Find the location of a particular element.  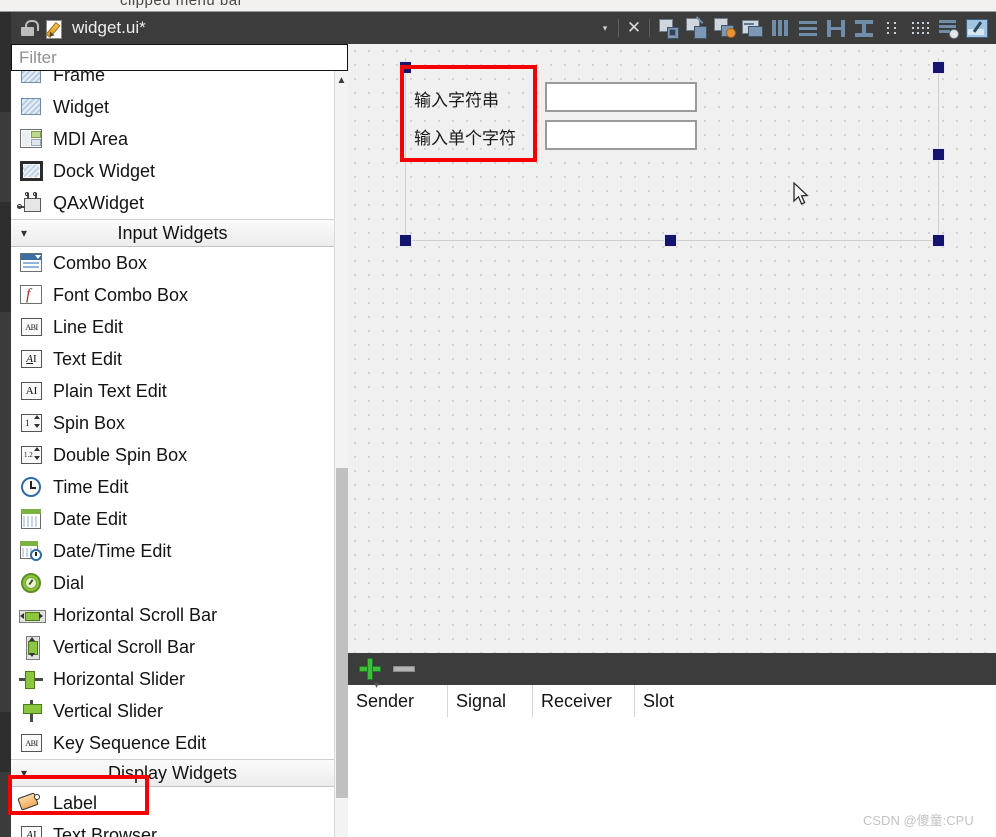

combo-box-icon is located at coordinates (32, 263).